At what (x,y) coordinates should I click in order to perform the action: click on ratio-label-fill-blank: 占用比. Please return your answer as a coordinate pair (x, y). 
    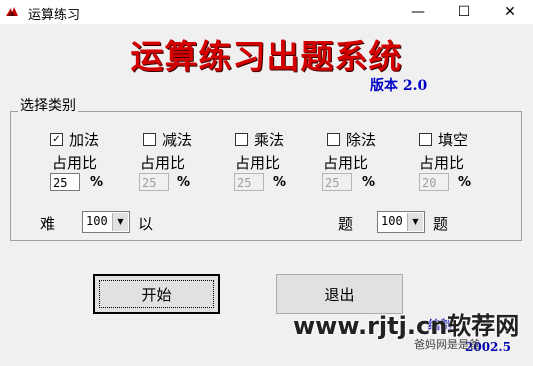
    Looking at the image, I should click on (442, 163).